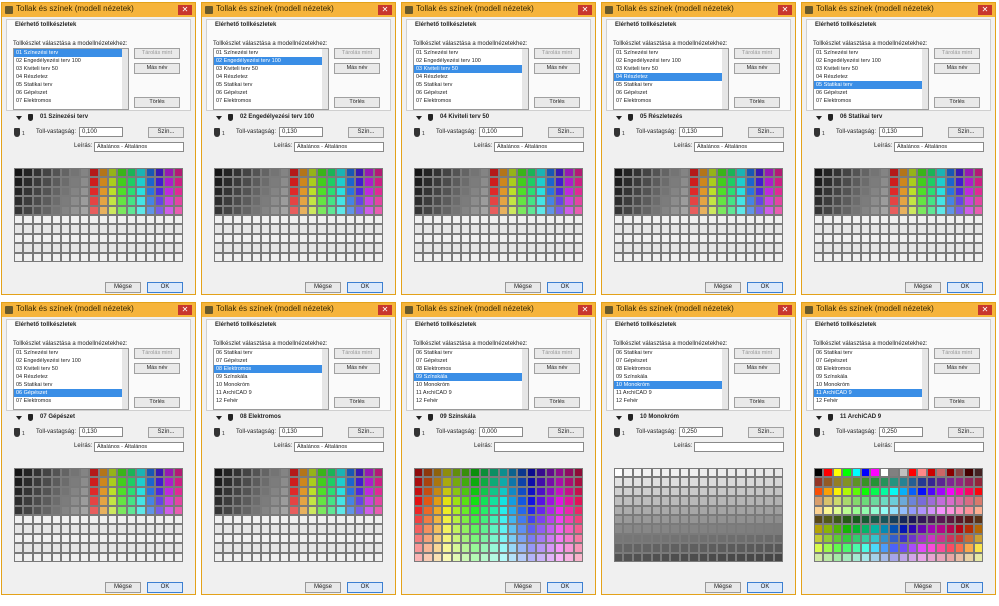  What do you see at coordinates (501, 132) in the screenshot?
I see `thickness-input: 0,100` at bounding box center [501, 132].